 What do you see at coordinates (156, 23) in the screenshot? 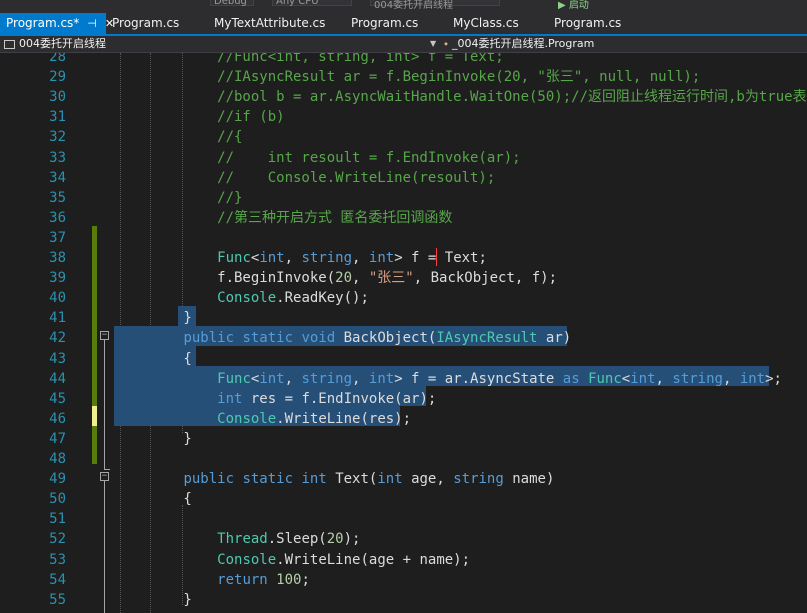
I see `tab-program-cs: Program.cs` at bounding box center [156, 23].